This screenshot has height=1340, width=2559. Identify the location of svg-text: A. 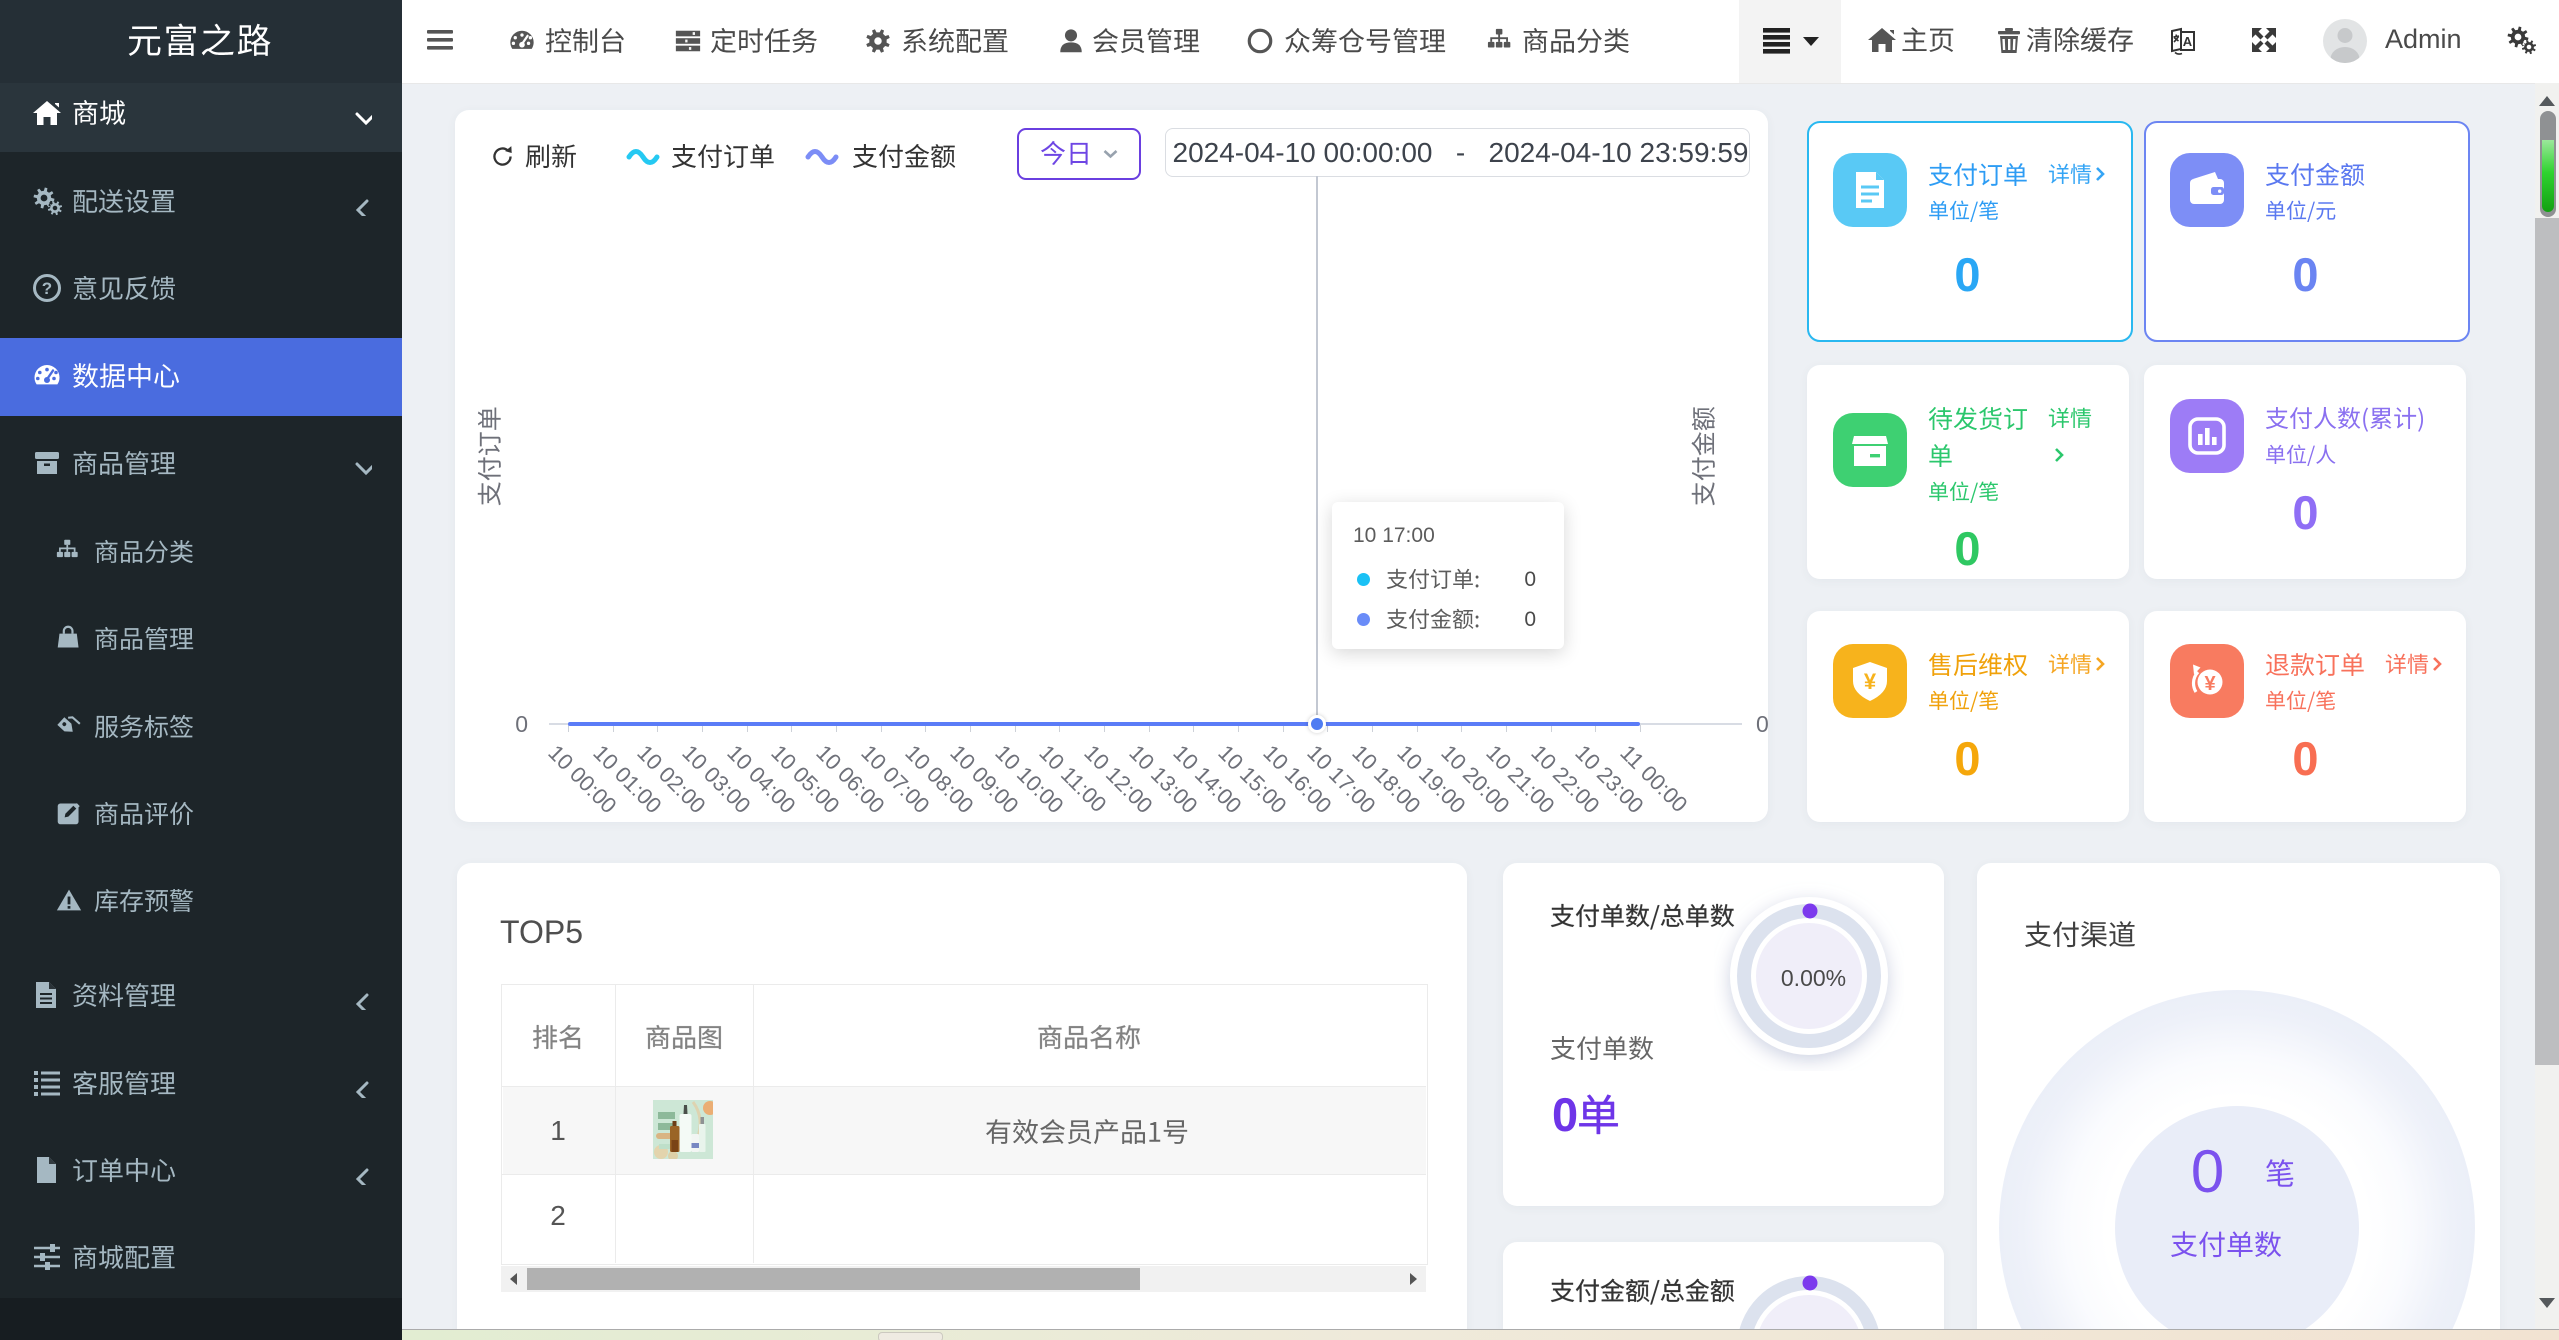
(2188, 41).